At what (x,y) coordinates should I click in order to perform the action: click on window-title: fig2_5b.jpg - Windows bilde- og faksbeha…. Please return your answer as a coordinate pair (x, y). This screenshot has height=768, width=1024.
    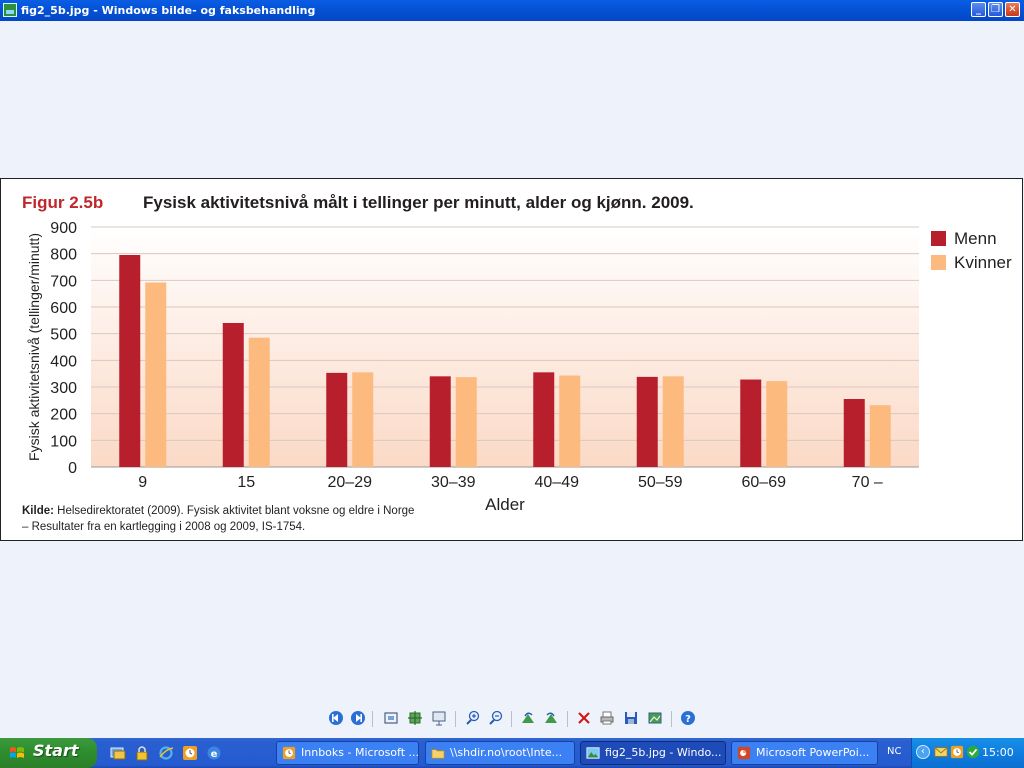
    Looking at the image, I should click on (168, 10).